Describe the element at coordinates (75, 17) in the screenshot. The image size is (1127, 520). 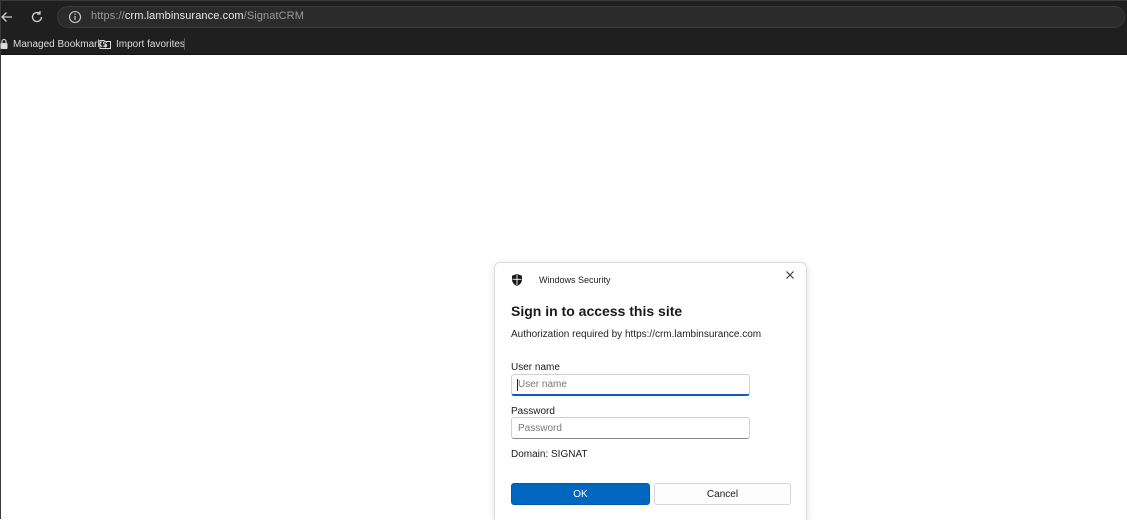
I see `info-circle-icon` at that location.